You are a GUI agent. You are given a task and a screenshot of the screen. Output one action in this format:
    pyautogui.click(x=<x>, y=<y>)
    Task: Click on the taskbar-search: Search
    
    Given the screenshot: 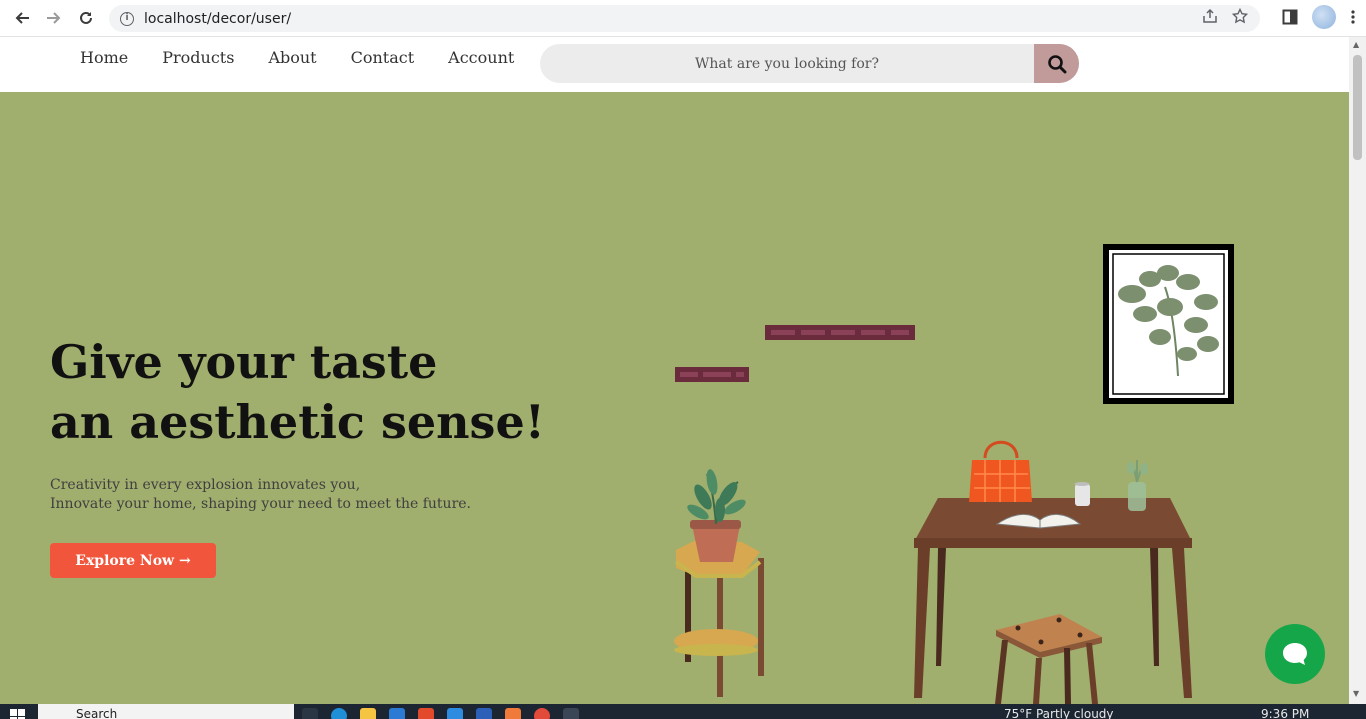 What is the action you would take?
    pyautogui.click(x=166, y=711)
    